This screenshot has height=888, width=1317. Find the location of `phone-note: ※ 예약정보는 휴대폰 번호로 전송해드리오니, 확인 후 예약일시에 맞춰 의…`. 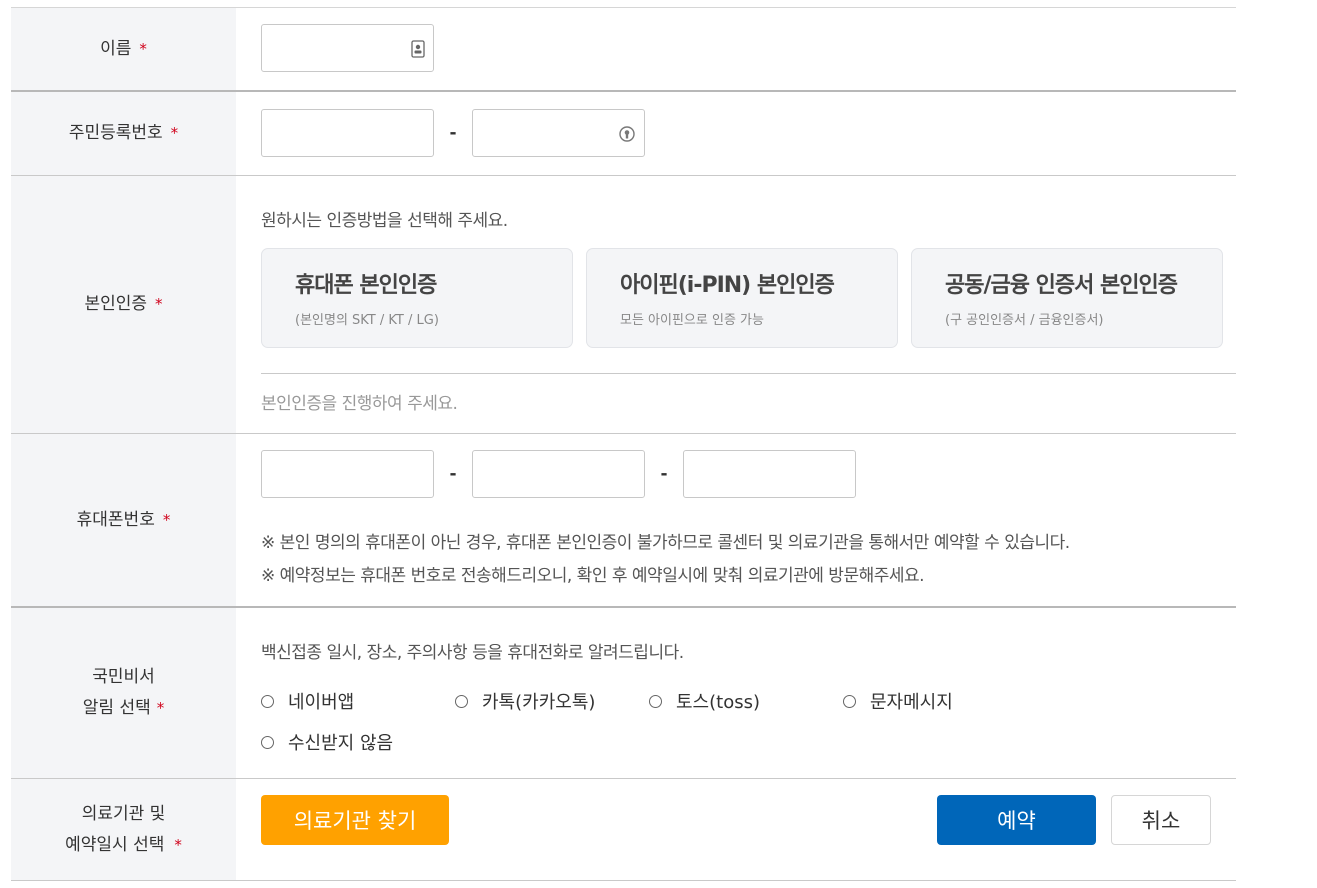

phone-note: ※ 예약정보는 휴대폰 번호로 전송해드리오니, 확인 후 예약일시에 맞춰 의… is located at coordinates (593, 576).